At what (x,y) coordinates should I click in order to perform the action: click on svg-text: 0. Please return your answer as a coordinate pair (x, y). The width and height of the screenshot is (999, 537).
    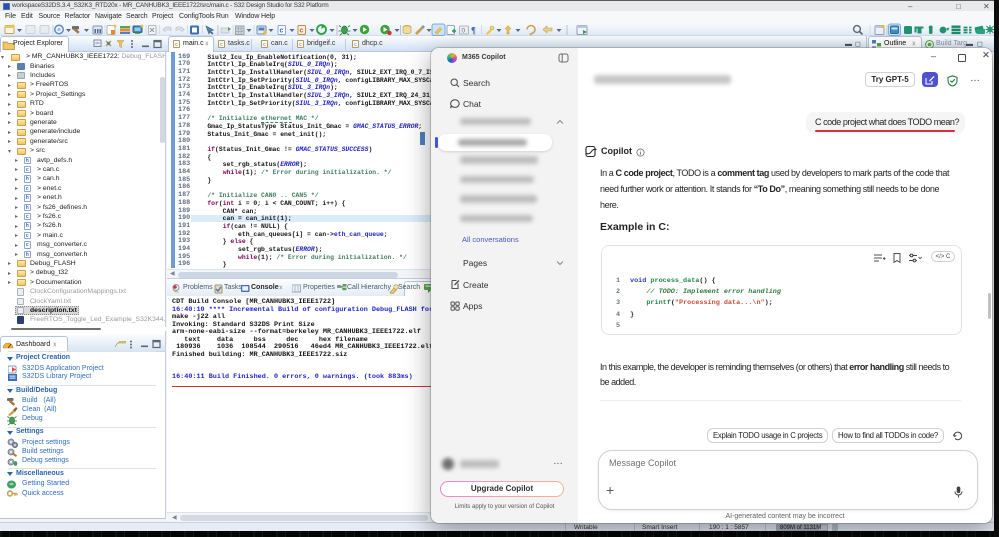
    Looking at the image, I should click on (464, 30).